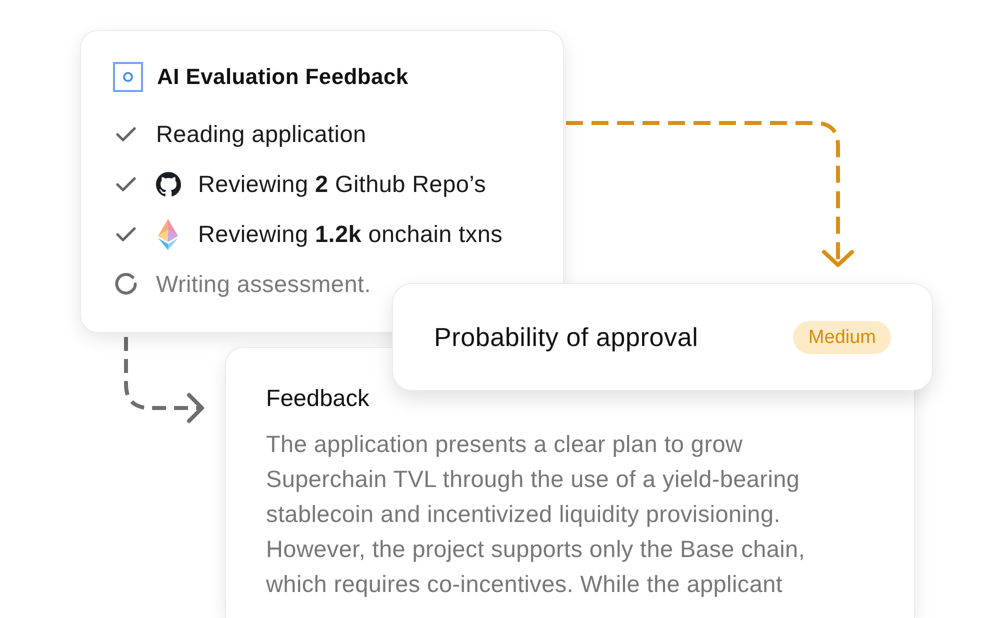  What do you see at coordinates (536, 514) in the screenshot?
I see `feedback-text: The application presents a clear plan to grow Superchain TVL through the use of a yield-bearing stablecoin and incentivized liquidity provisioning. However, the project supports only the Base chain, which requires co-incentives. While the applicant` at bounding box center [536, 514].